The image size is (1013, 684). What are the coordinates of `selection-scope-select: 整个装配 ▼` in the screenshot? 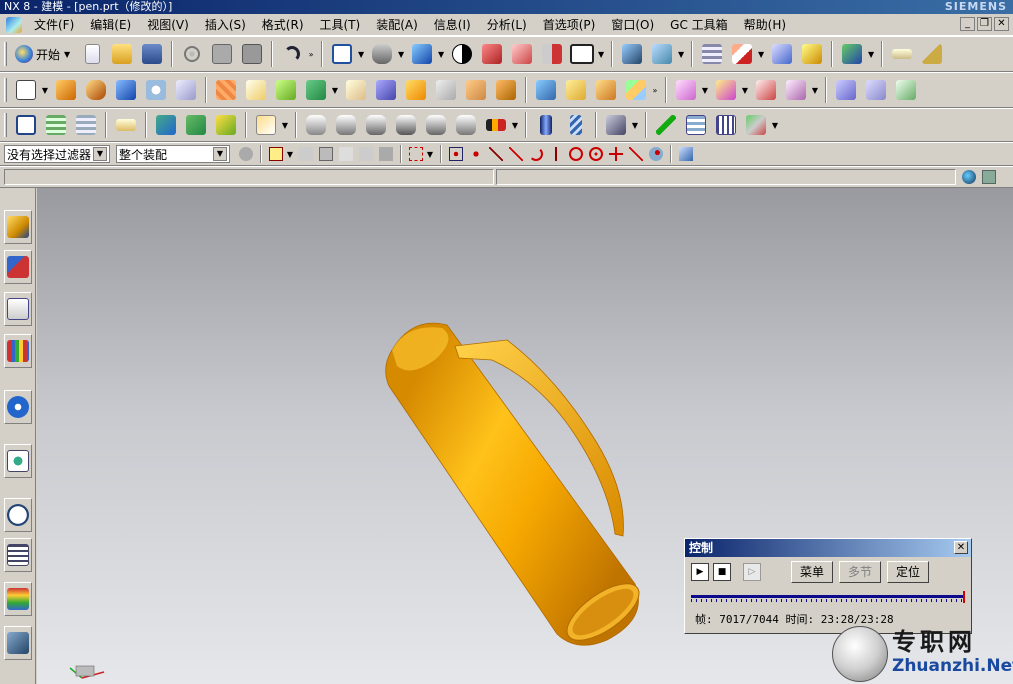 It's located at (173, 154).